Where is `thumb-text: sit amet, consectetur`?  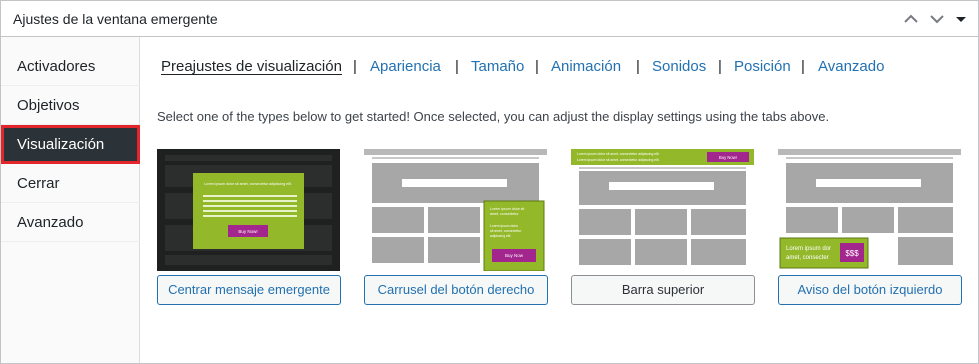 thumb-text: sit amet, consectetur is located at coordinates (506, 231).